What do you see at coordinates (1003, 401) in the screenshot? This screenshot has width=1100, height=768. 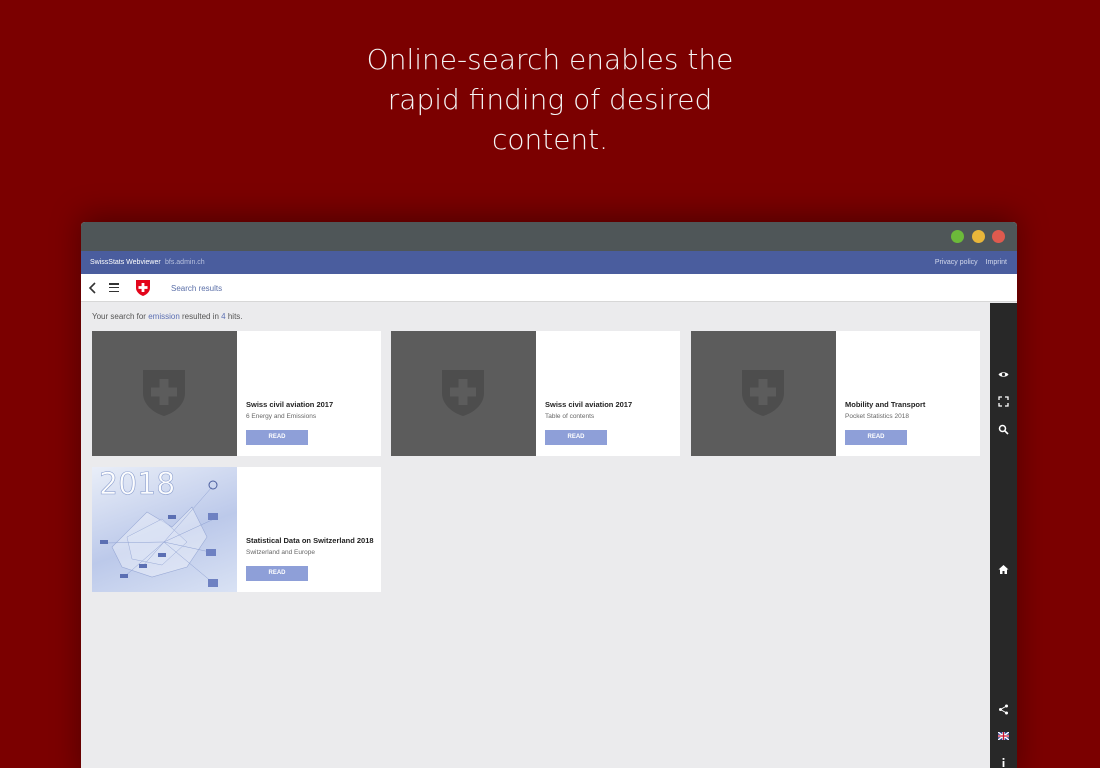 I see `fullscreen-icon` at bounding box center [1003, 401].